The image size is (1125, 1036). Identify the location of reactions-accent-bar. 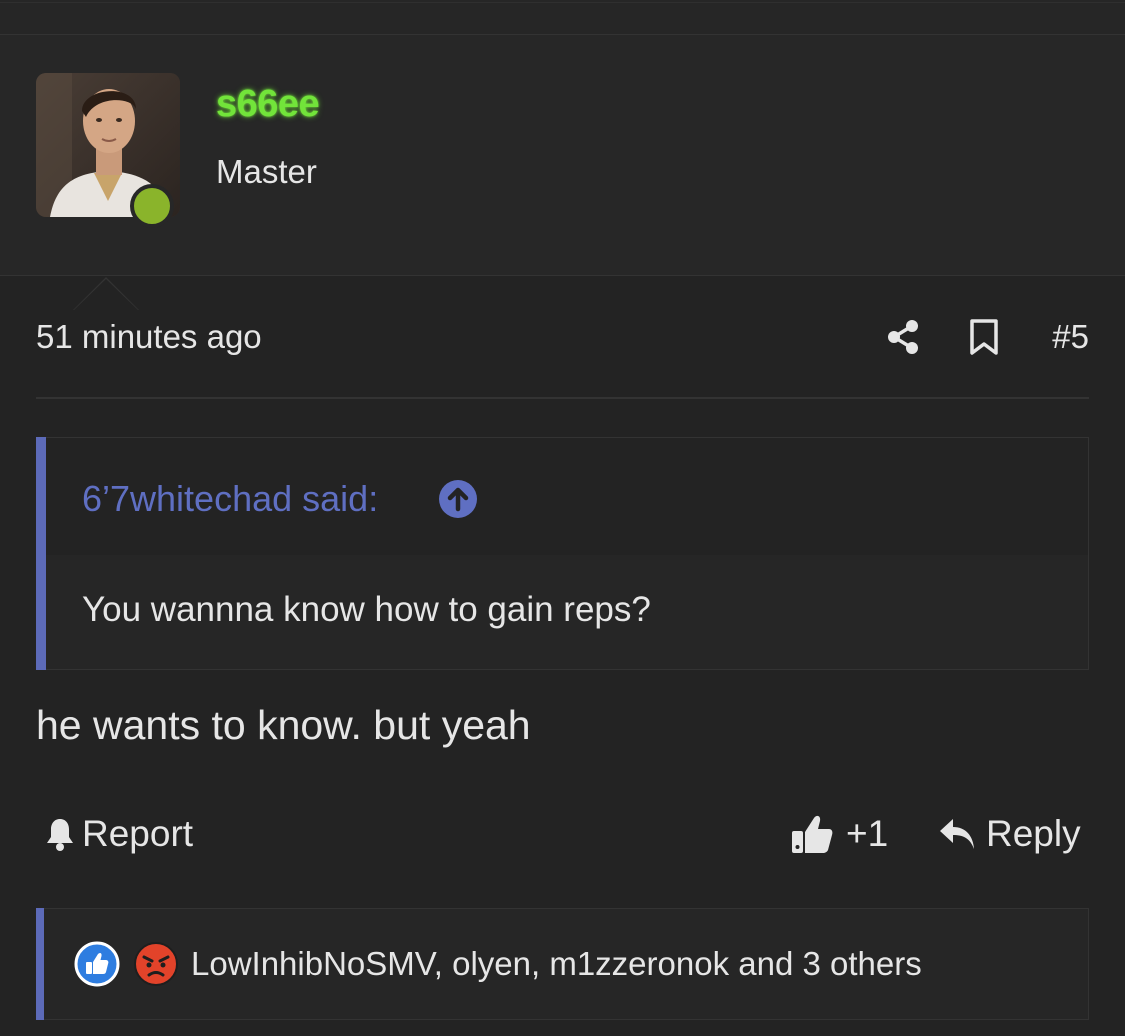
(40, 964).